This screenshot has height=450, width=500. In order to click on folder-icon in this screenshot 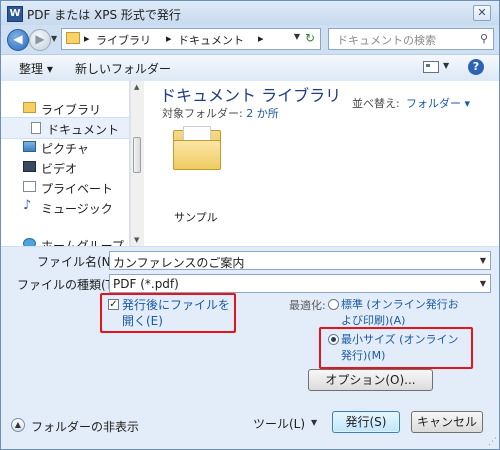, I will do `click(197, 148)`.